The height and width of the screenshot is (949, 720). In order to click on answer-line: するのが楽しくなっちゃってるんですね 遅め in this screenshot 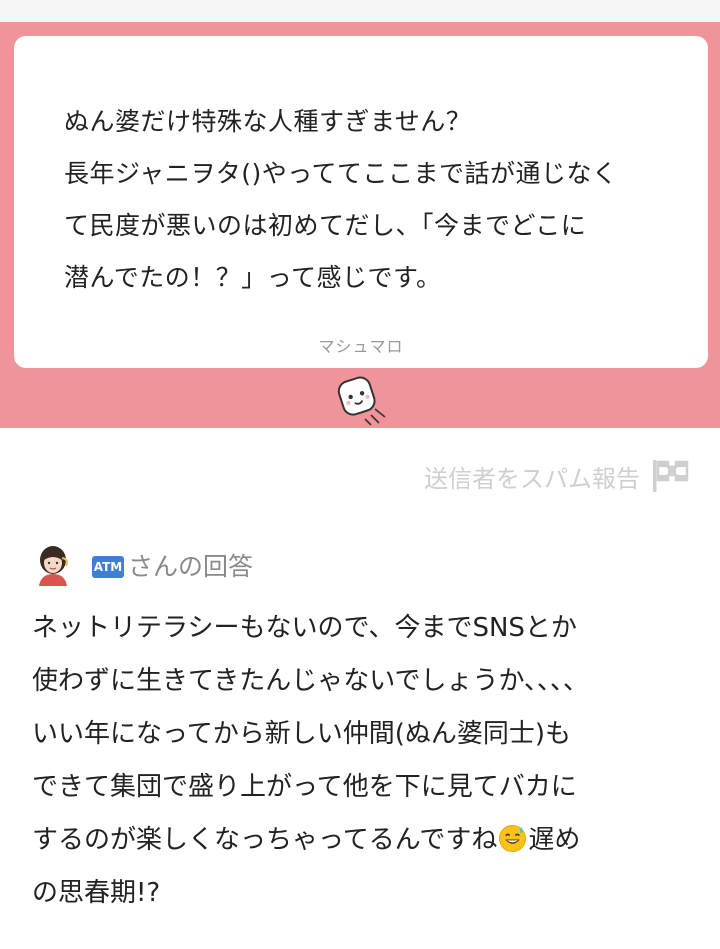, I will do `click(367, 840)`.